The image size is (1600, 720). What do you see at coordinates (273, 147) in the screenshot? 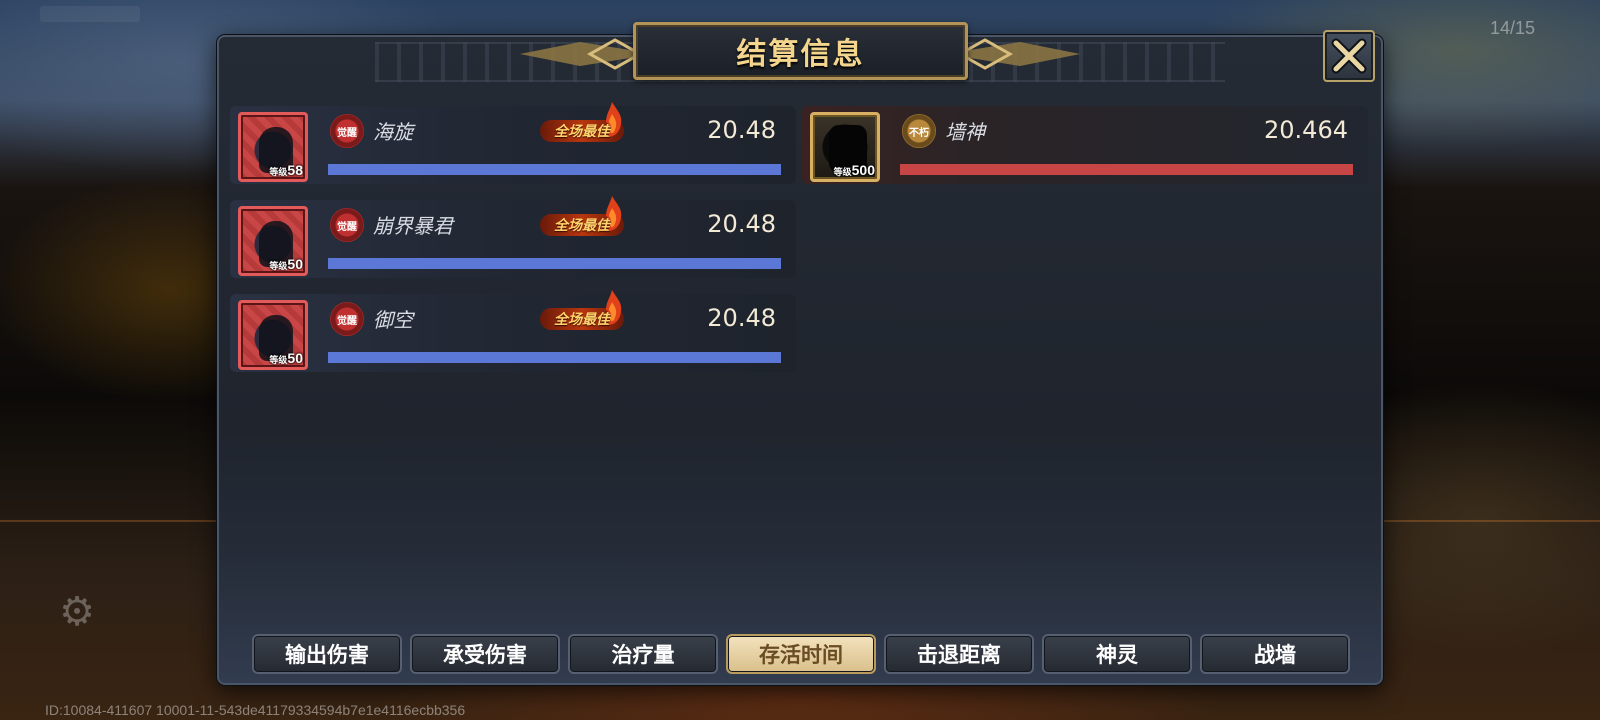
I see `hero-portrait-icon: 等级58` at bounding box center [273, 147].